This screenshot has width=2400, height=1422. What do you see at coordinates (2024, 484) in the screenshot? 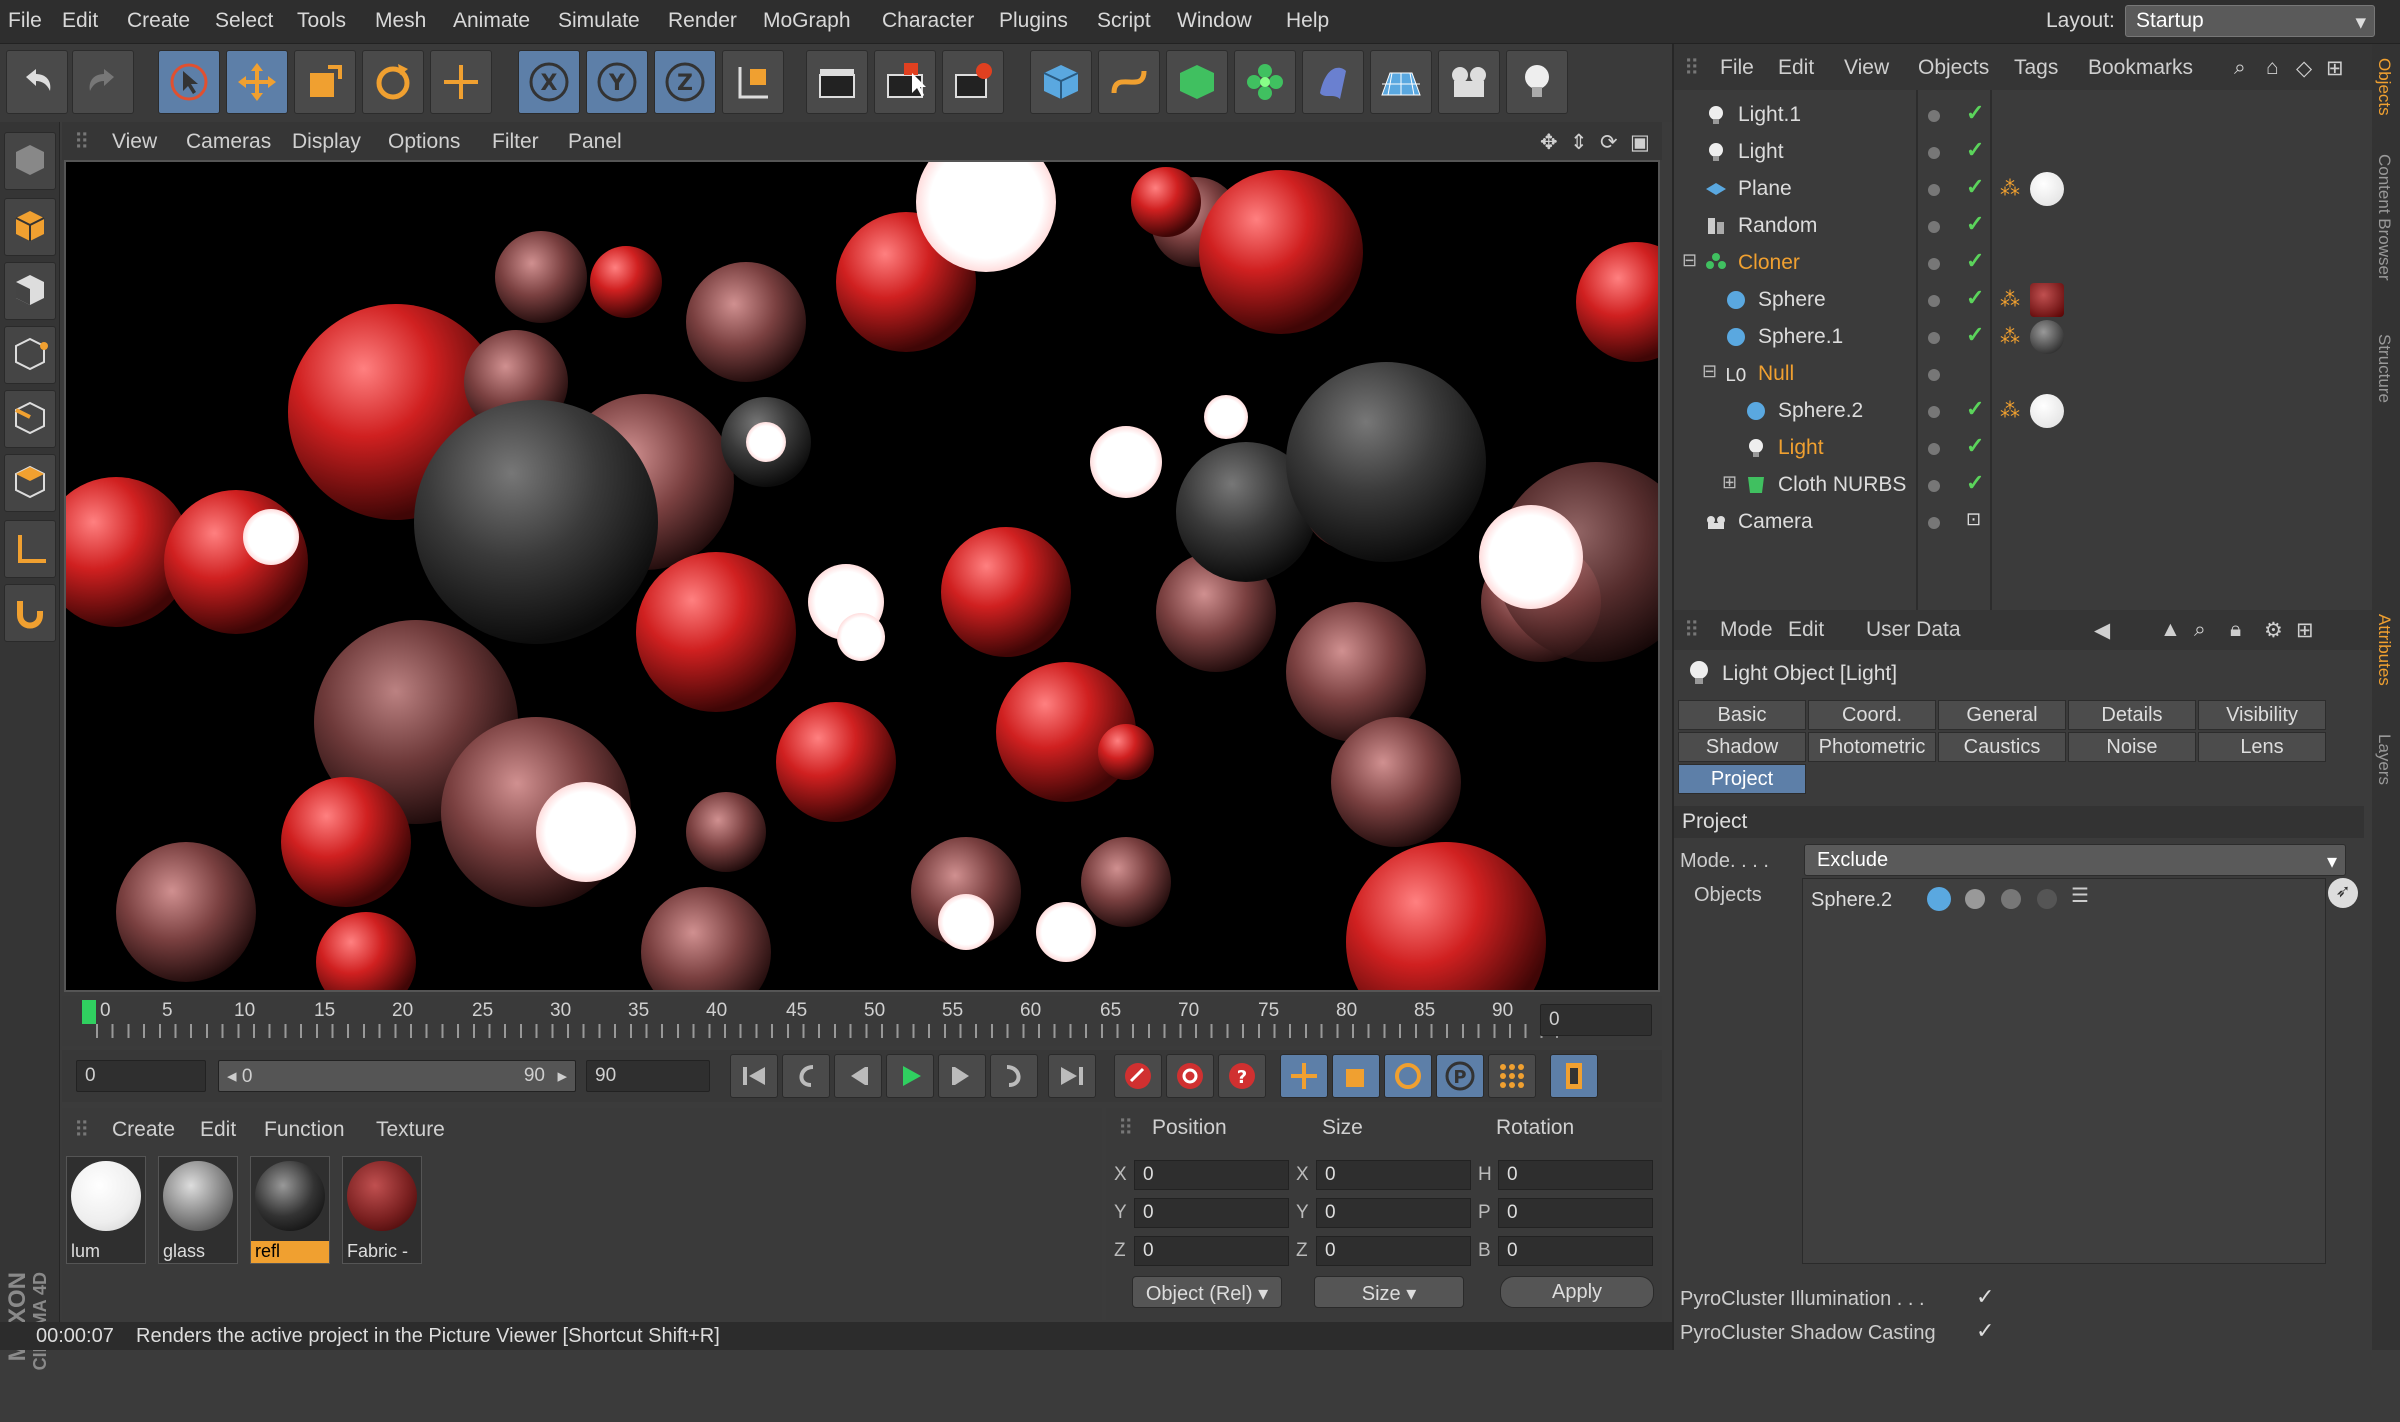
I see `object-row-cloth-nurbs: ⊞ Cloth NURBS ✓` at bounding box center [2024, 484].